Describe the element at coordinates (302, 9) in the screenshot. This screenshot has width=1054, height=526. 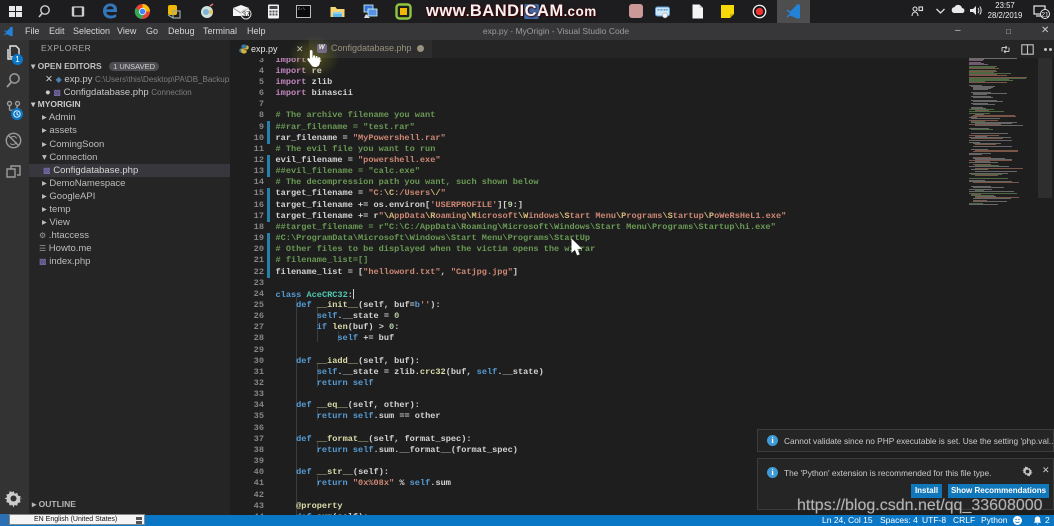
I see `svg-text: C:\` at that location.